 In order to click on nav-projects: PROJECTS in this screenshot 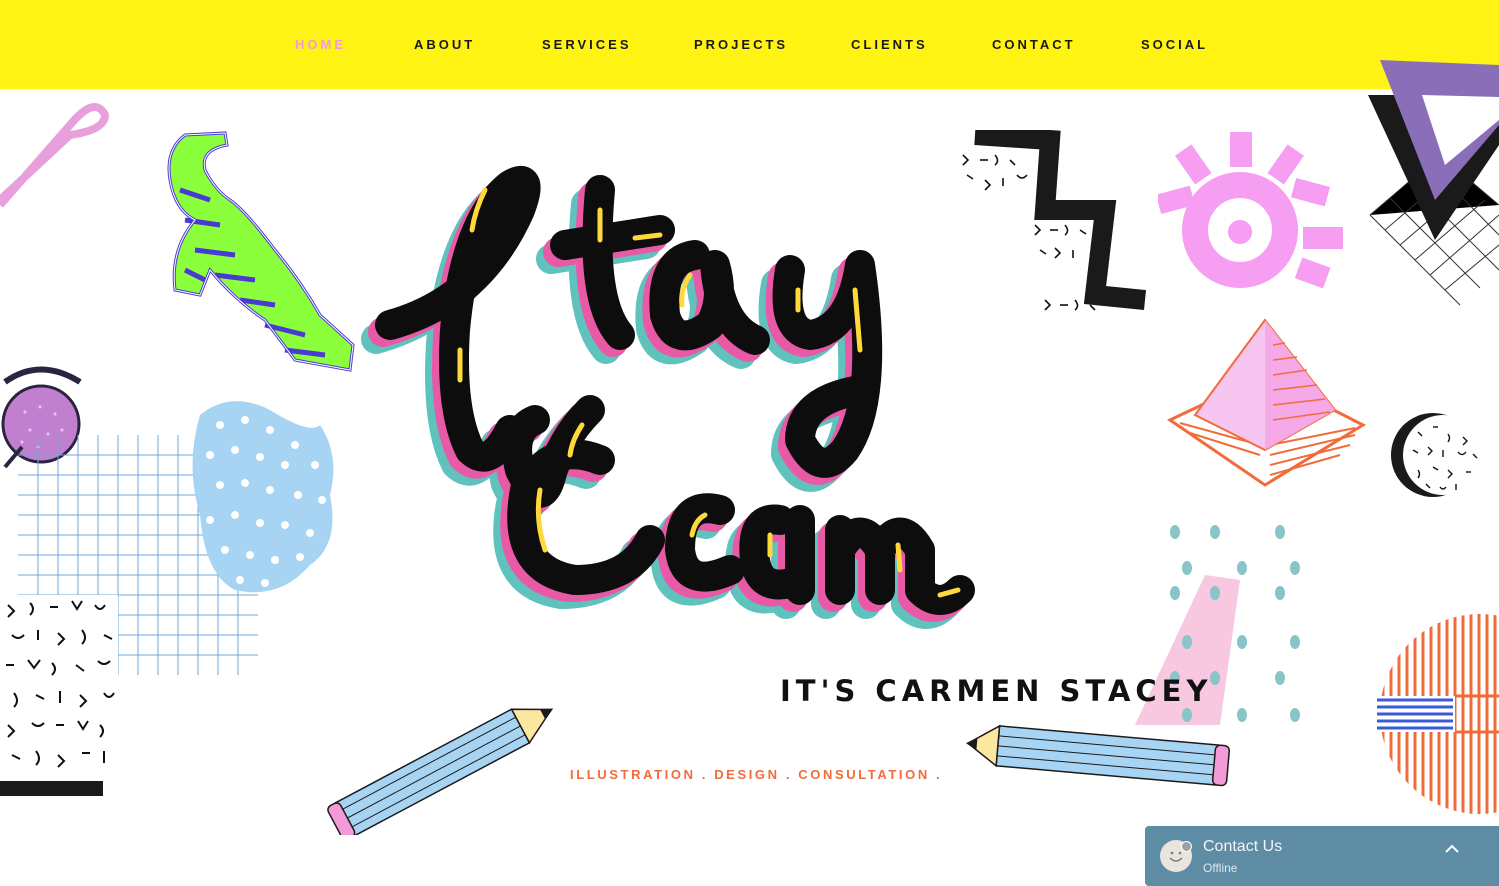, I will do `click(741, 44)`.